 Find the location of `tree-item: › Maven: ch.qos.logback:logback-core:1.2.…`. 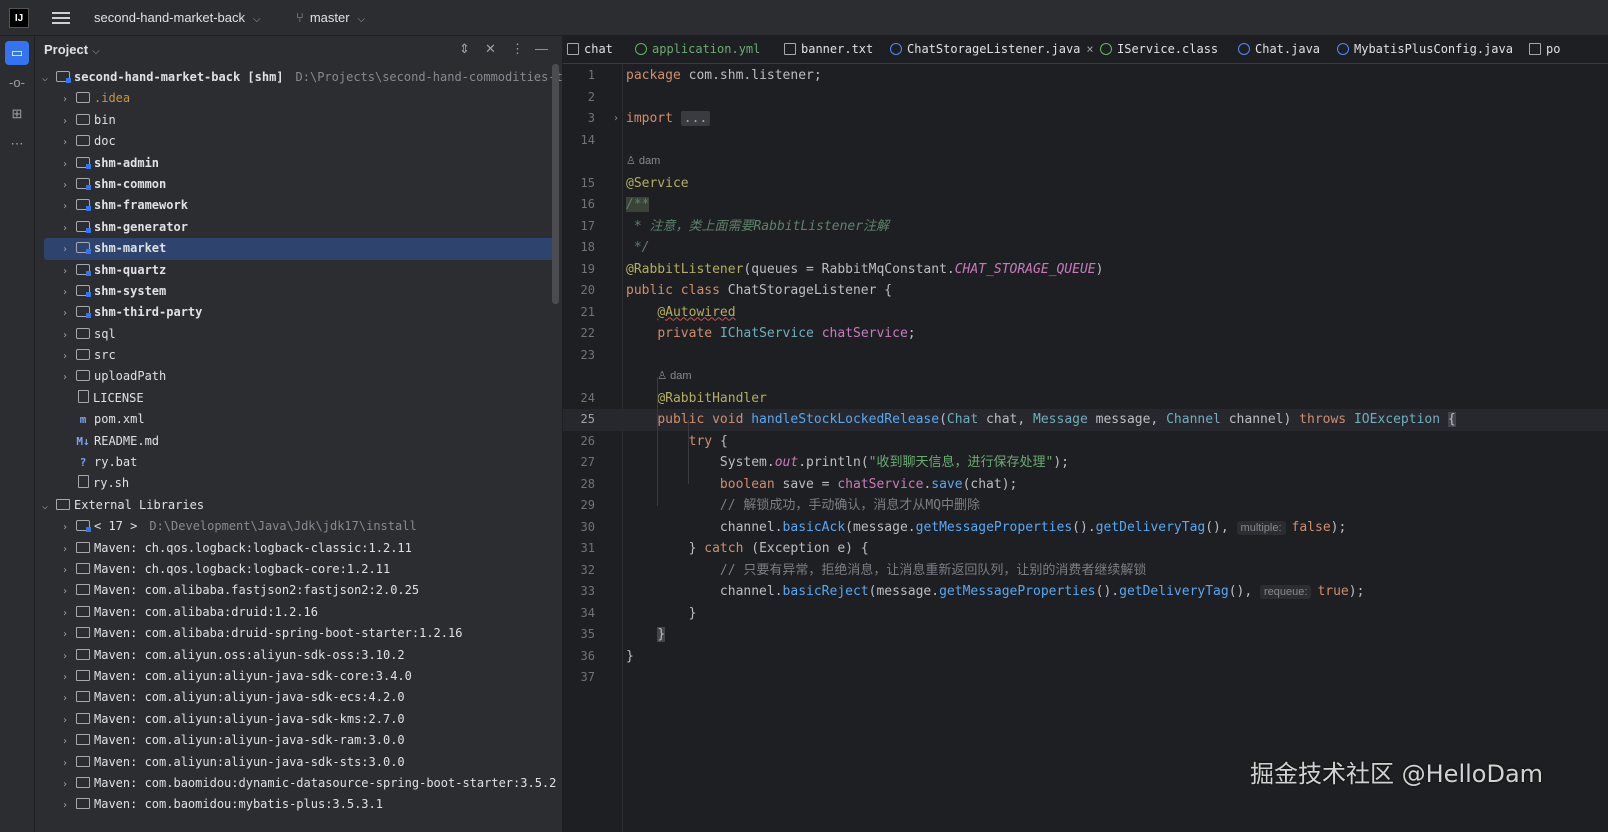

tree-item: › Maven: ch.qos.logback:logback-core:1.2.… is located at coordinates (295, 569).